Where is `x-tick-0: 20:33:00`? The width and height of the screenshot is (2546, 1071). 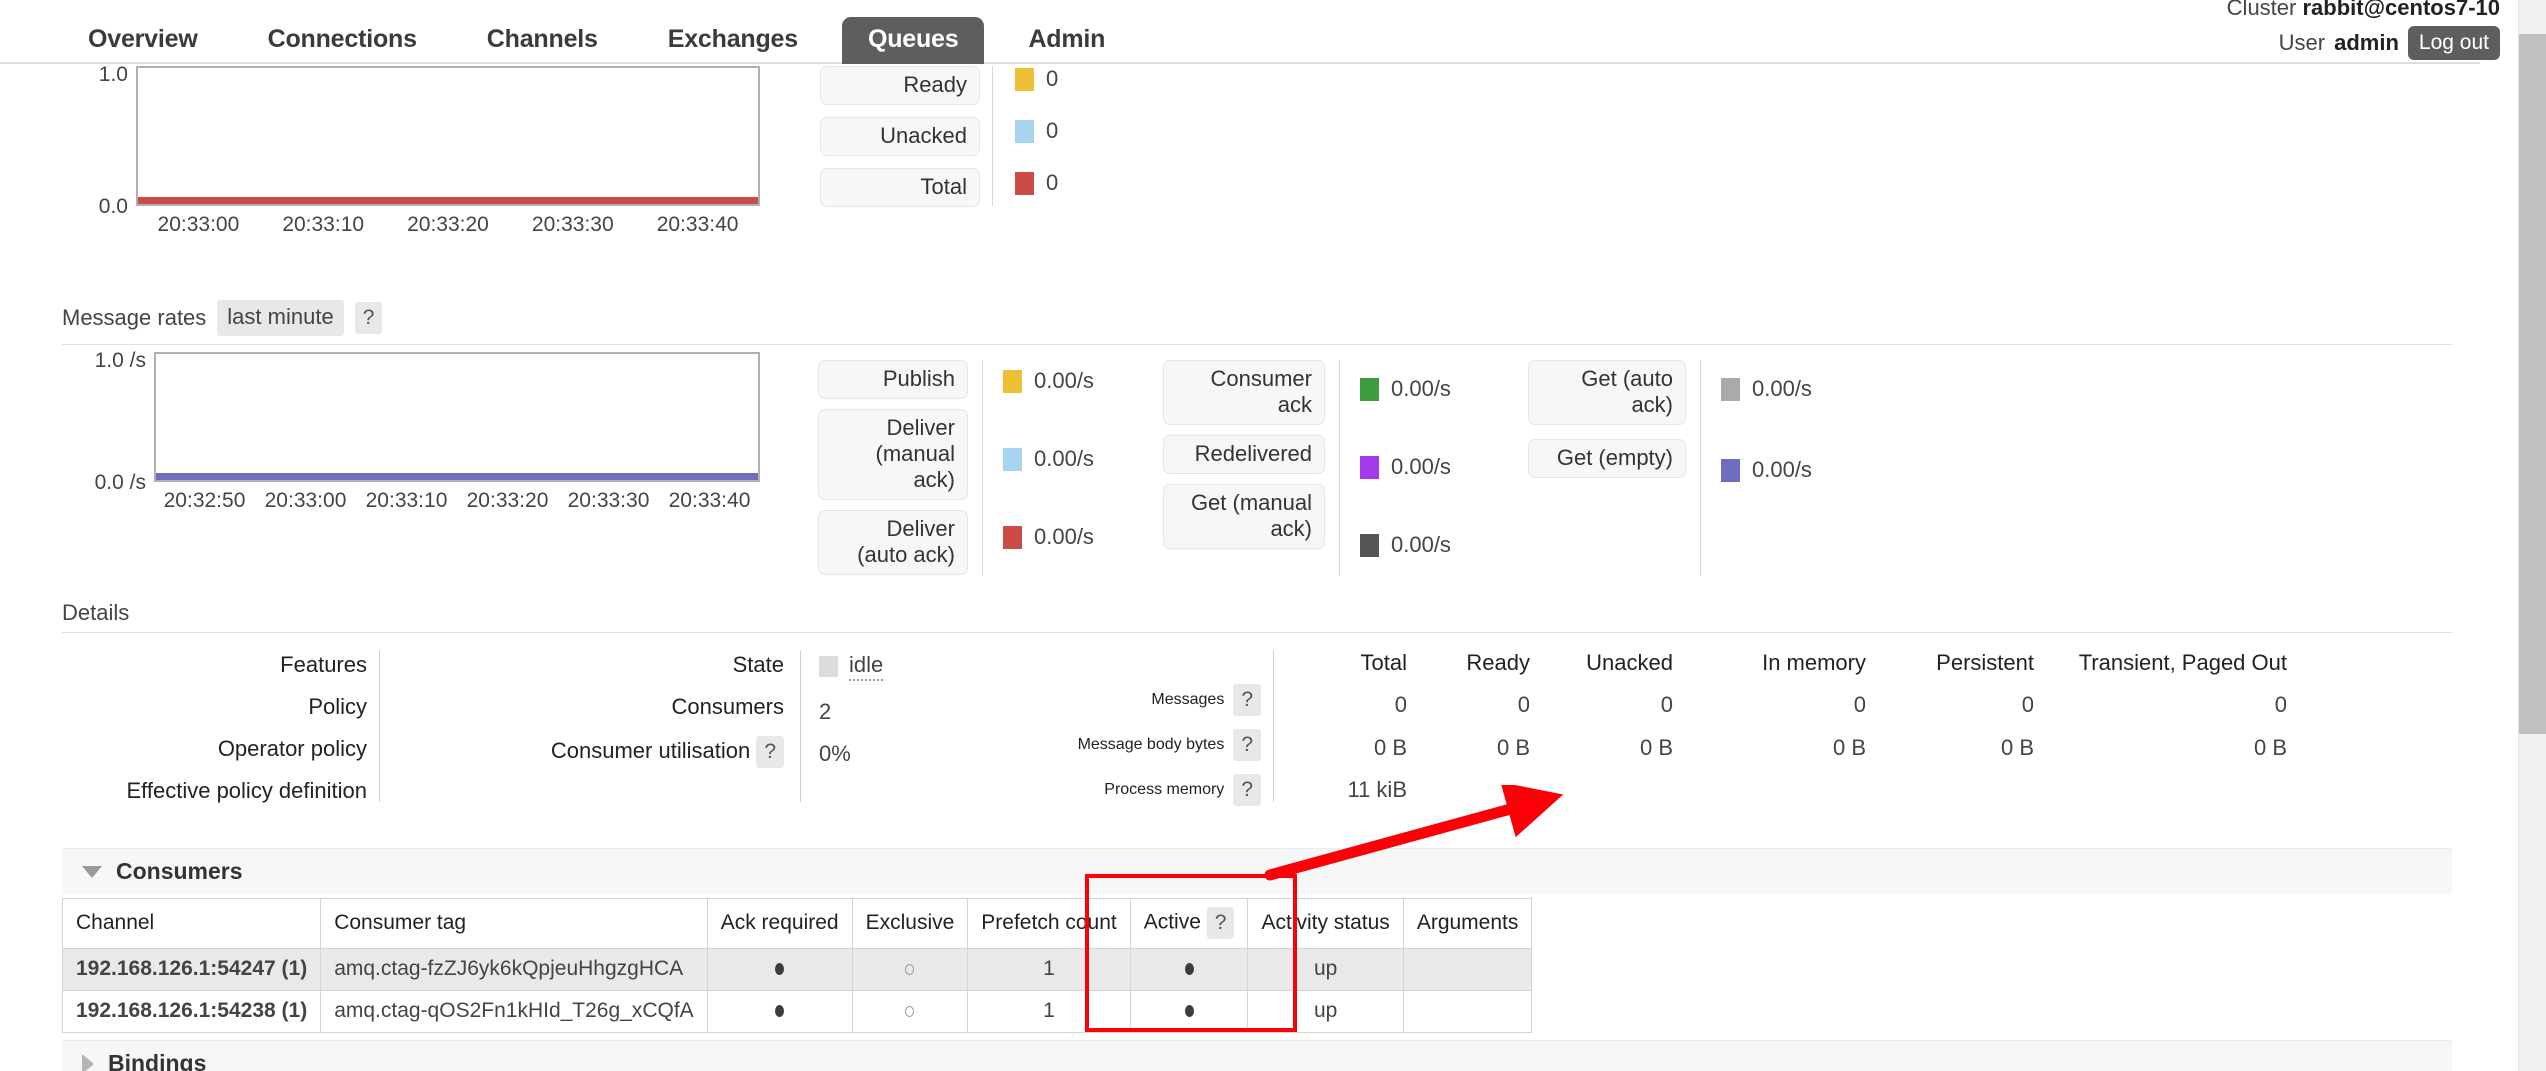
x-tick-0: 20:33:00 is located at coordinates (198, 224).